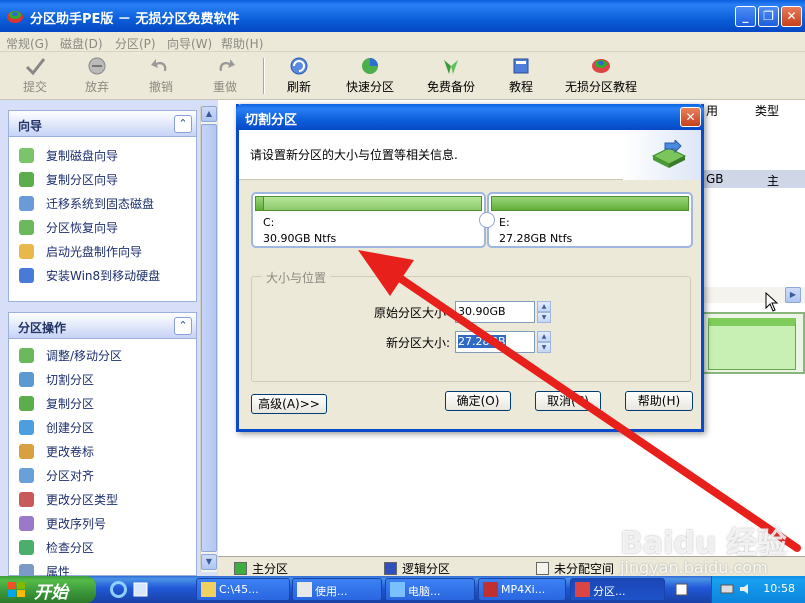  What do you see at coordinates (189, 43) in the screenshot?
I see `menu-wizard: 向导(W)` at bounding box center [189, 43].